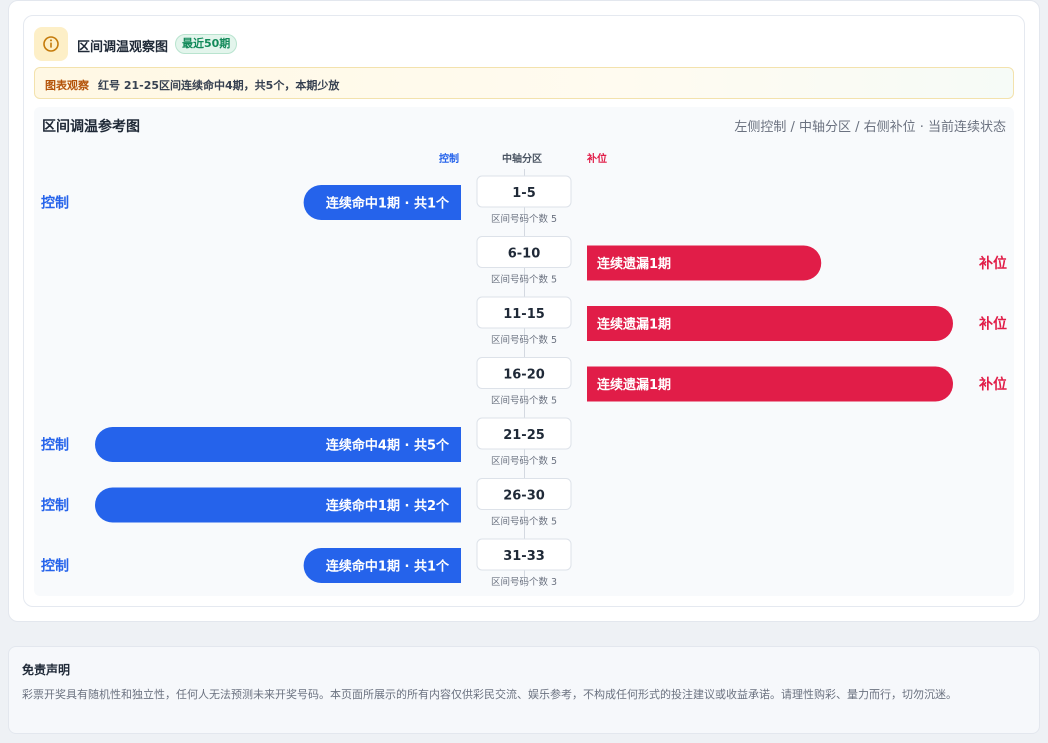  Describe the element at coordinates (524, 582) in the screenshot. I see `zone-note: 区间号码个数 3` at that location.